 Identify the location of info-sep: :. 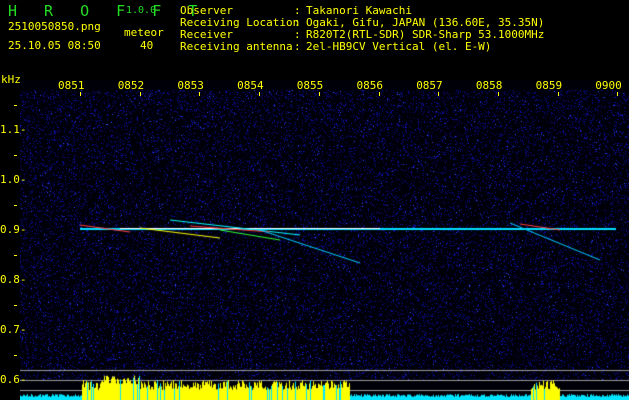
(297, 46).